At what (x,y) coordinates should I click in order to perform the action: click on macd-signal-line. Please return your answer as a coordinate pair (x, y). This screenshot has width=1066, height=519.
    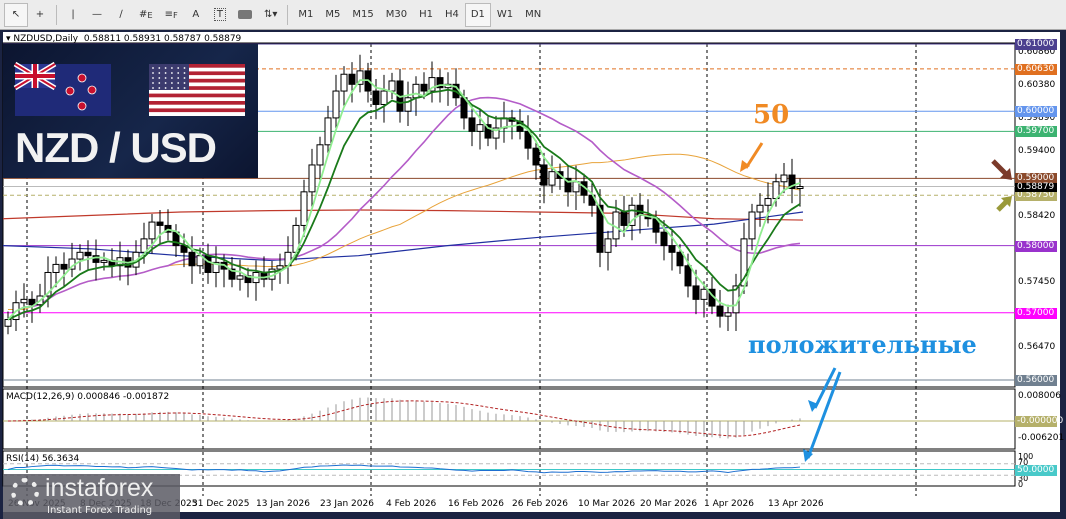
    Looking at the image, I should click on (404, 418).